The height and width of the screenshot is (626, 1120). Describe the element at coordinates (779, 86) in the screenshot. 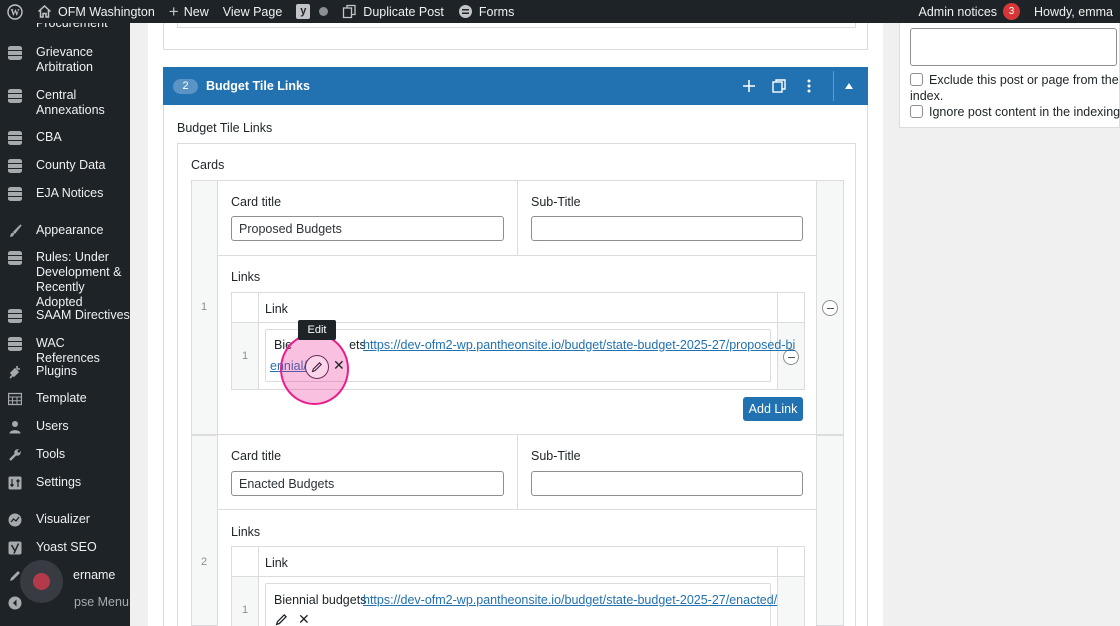

I see `duplicate-layout-icon` at that location.